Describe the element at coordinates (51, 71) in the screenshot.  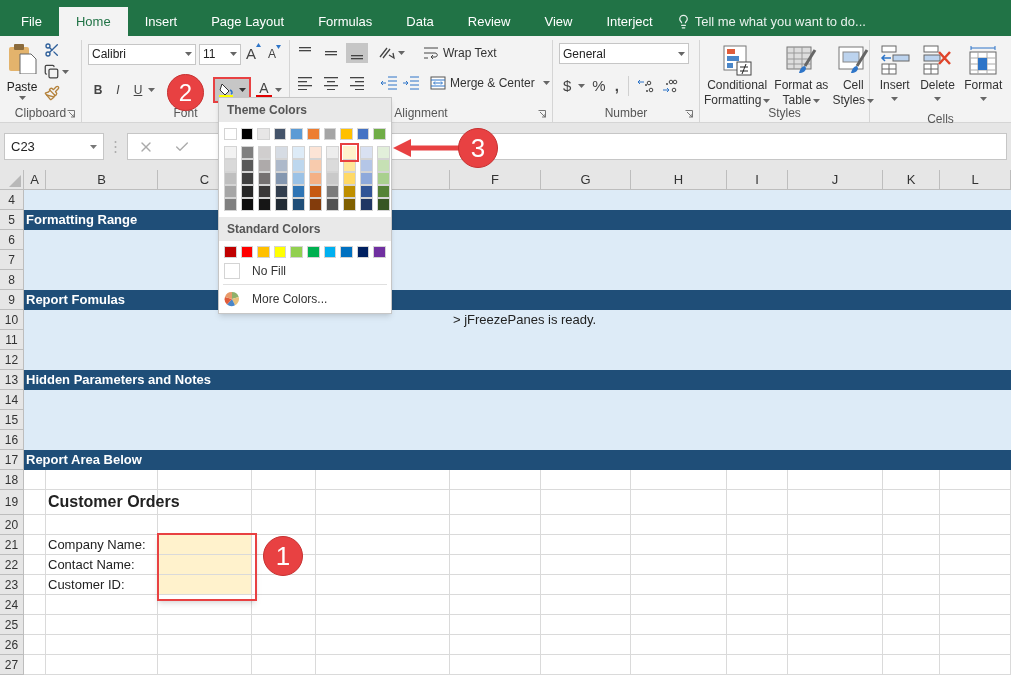
I see `copy-icon` at that location.